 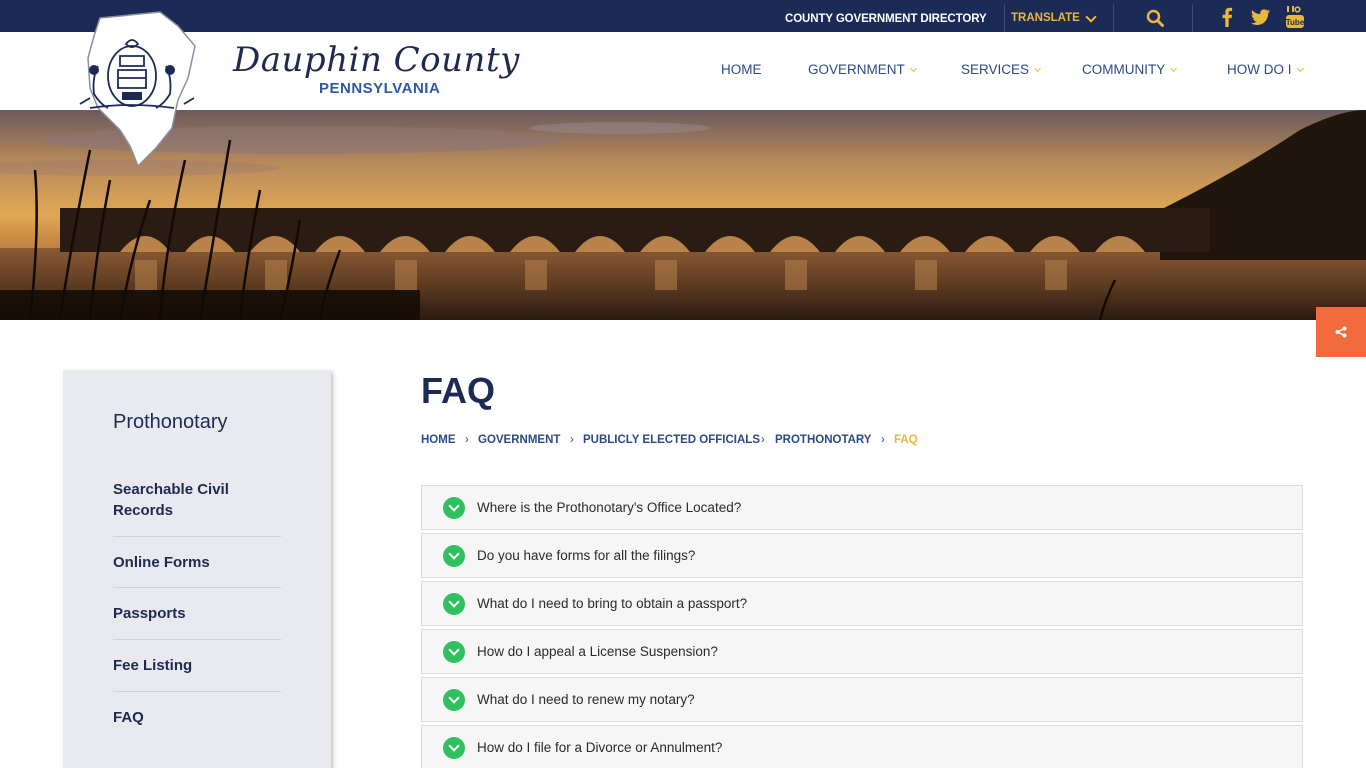 I want to click on nav-label: GOVERNMENT, so click(x=856, y=69).